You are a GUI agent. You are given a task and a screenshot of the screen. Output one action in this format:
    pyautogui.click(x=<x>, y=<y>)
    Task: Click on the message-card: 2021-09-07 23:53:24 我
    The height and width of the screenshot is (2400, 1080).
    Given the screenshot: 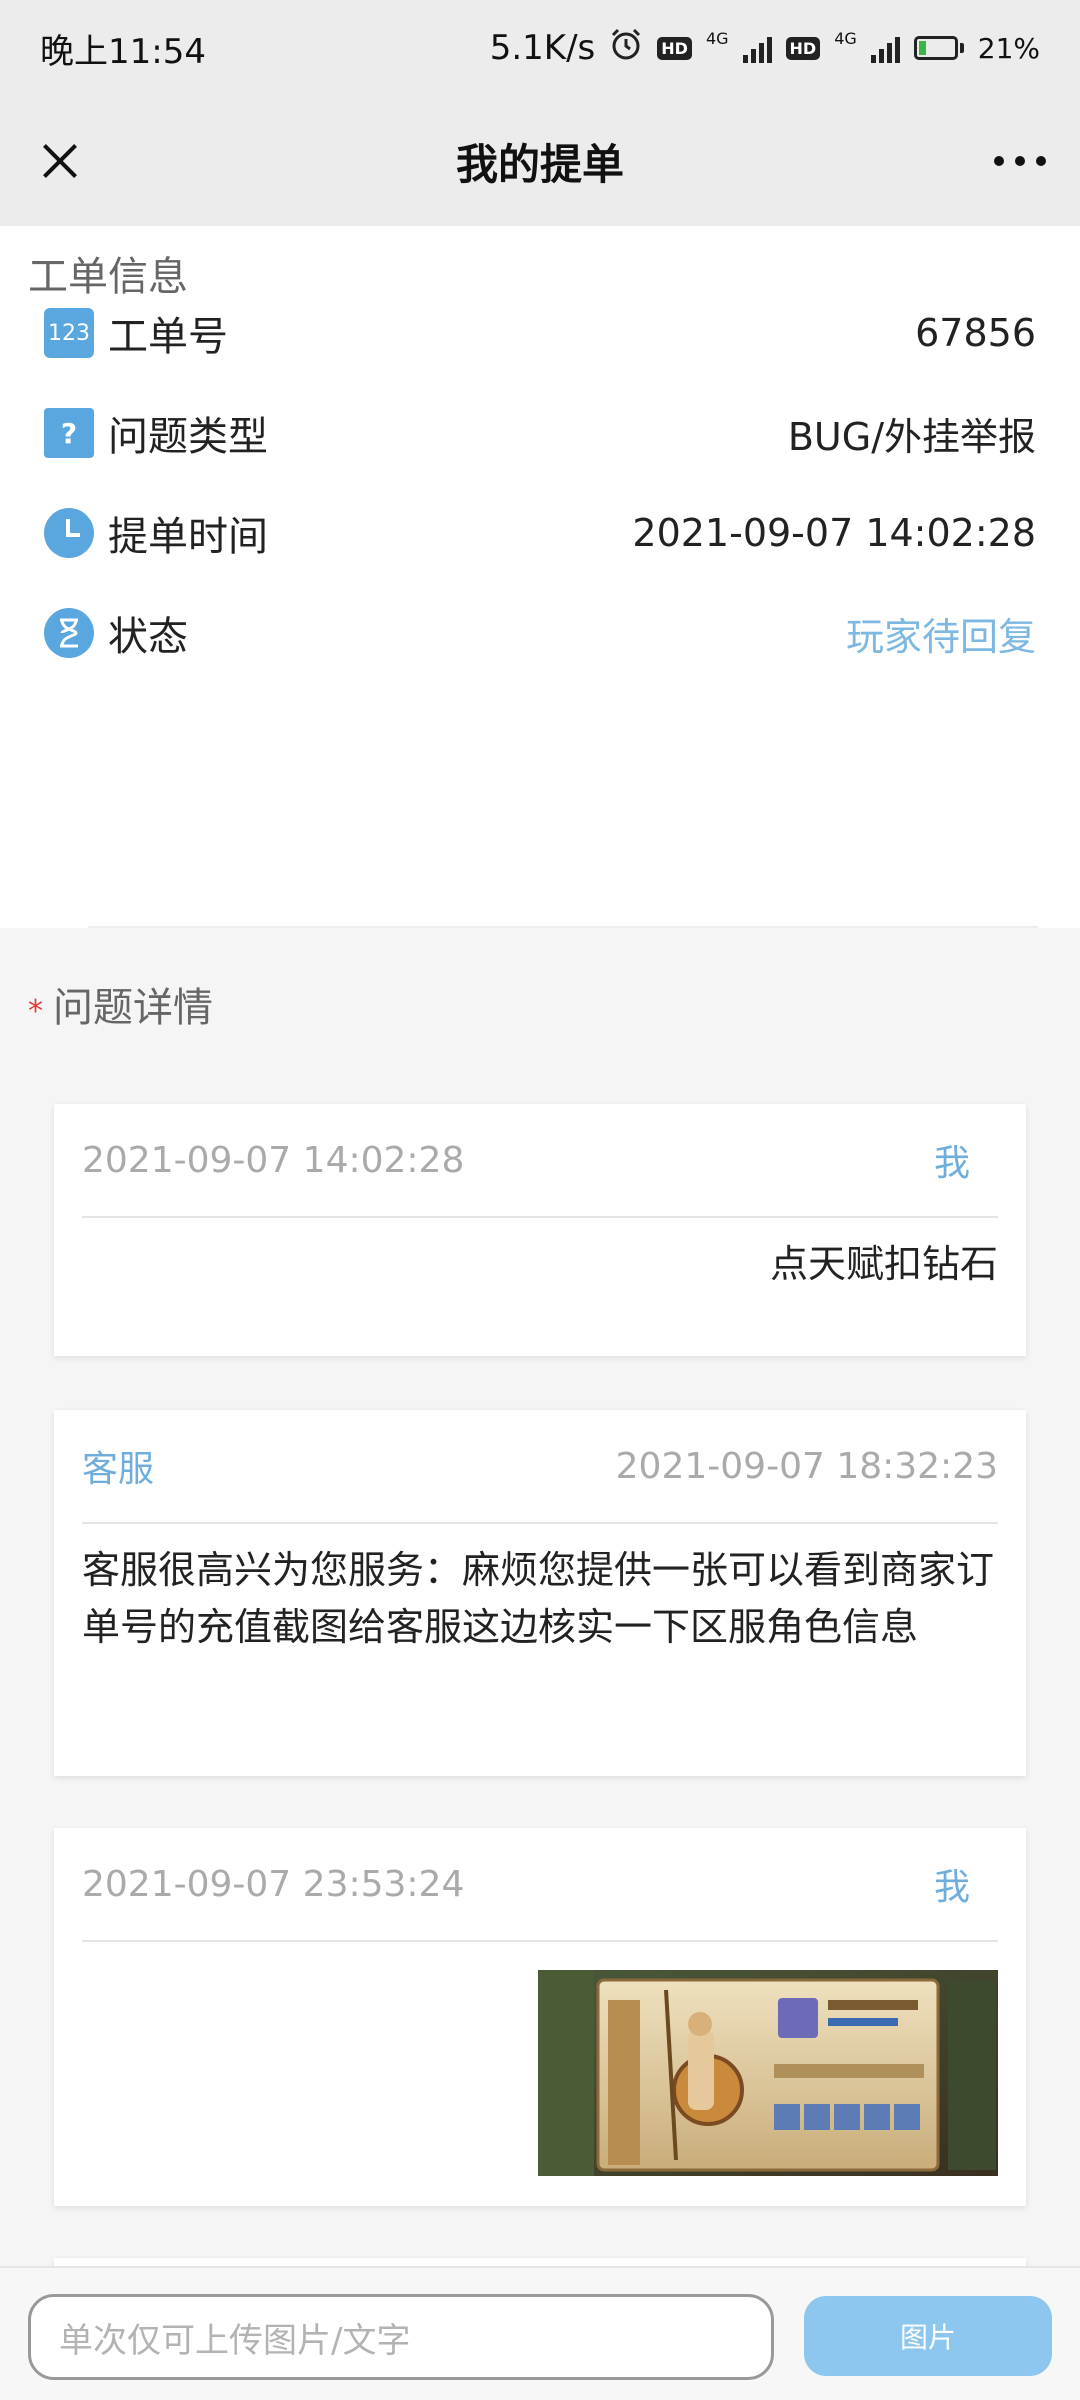 What is the action you would take?
    pyautogui.click(x=540, y=2017)
    